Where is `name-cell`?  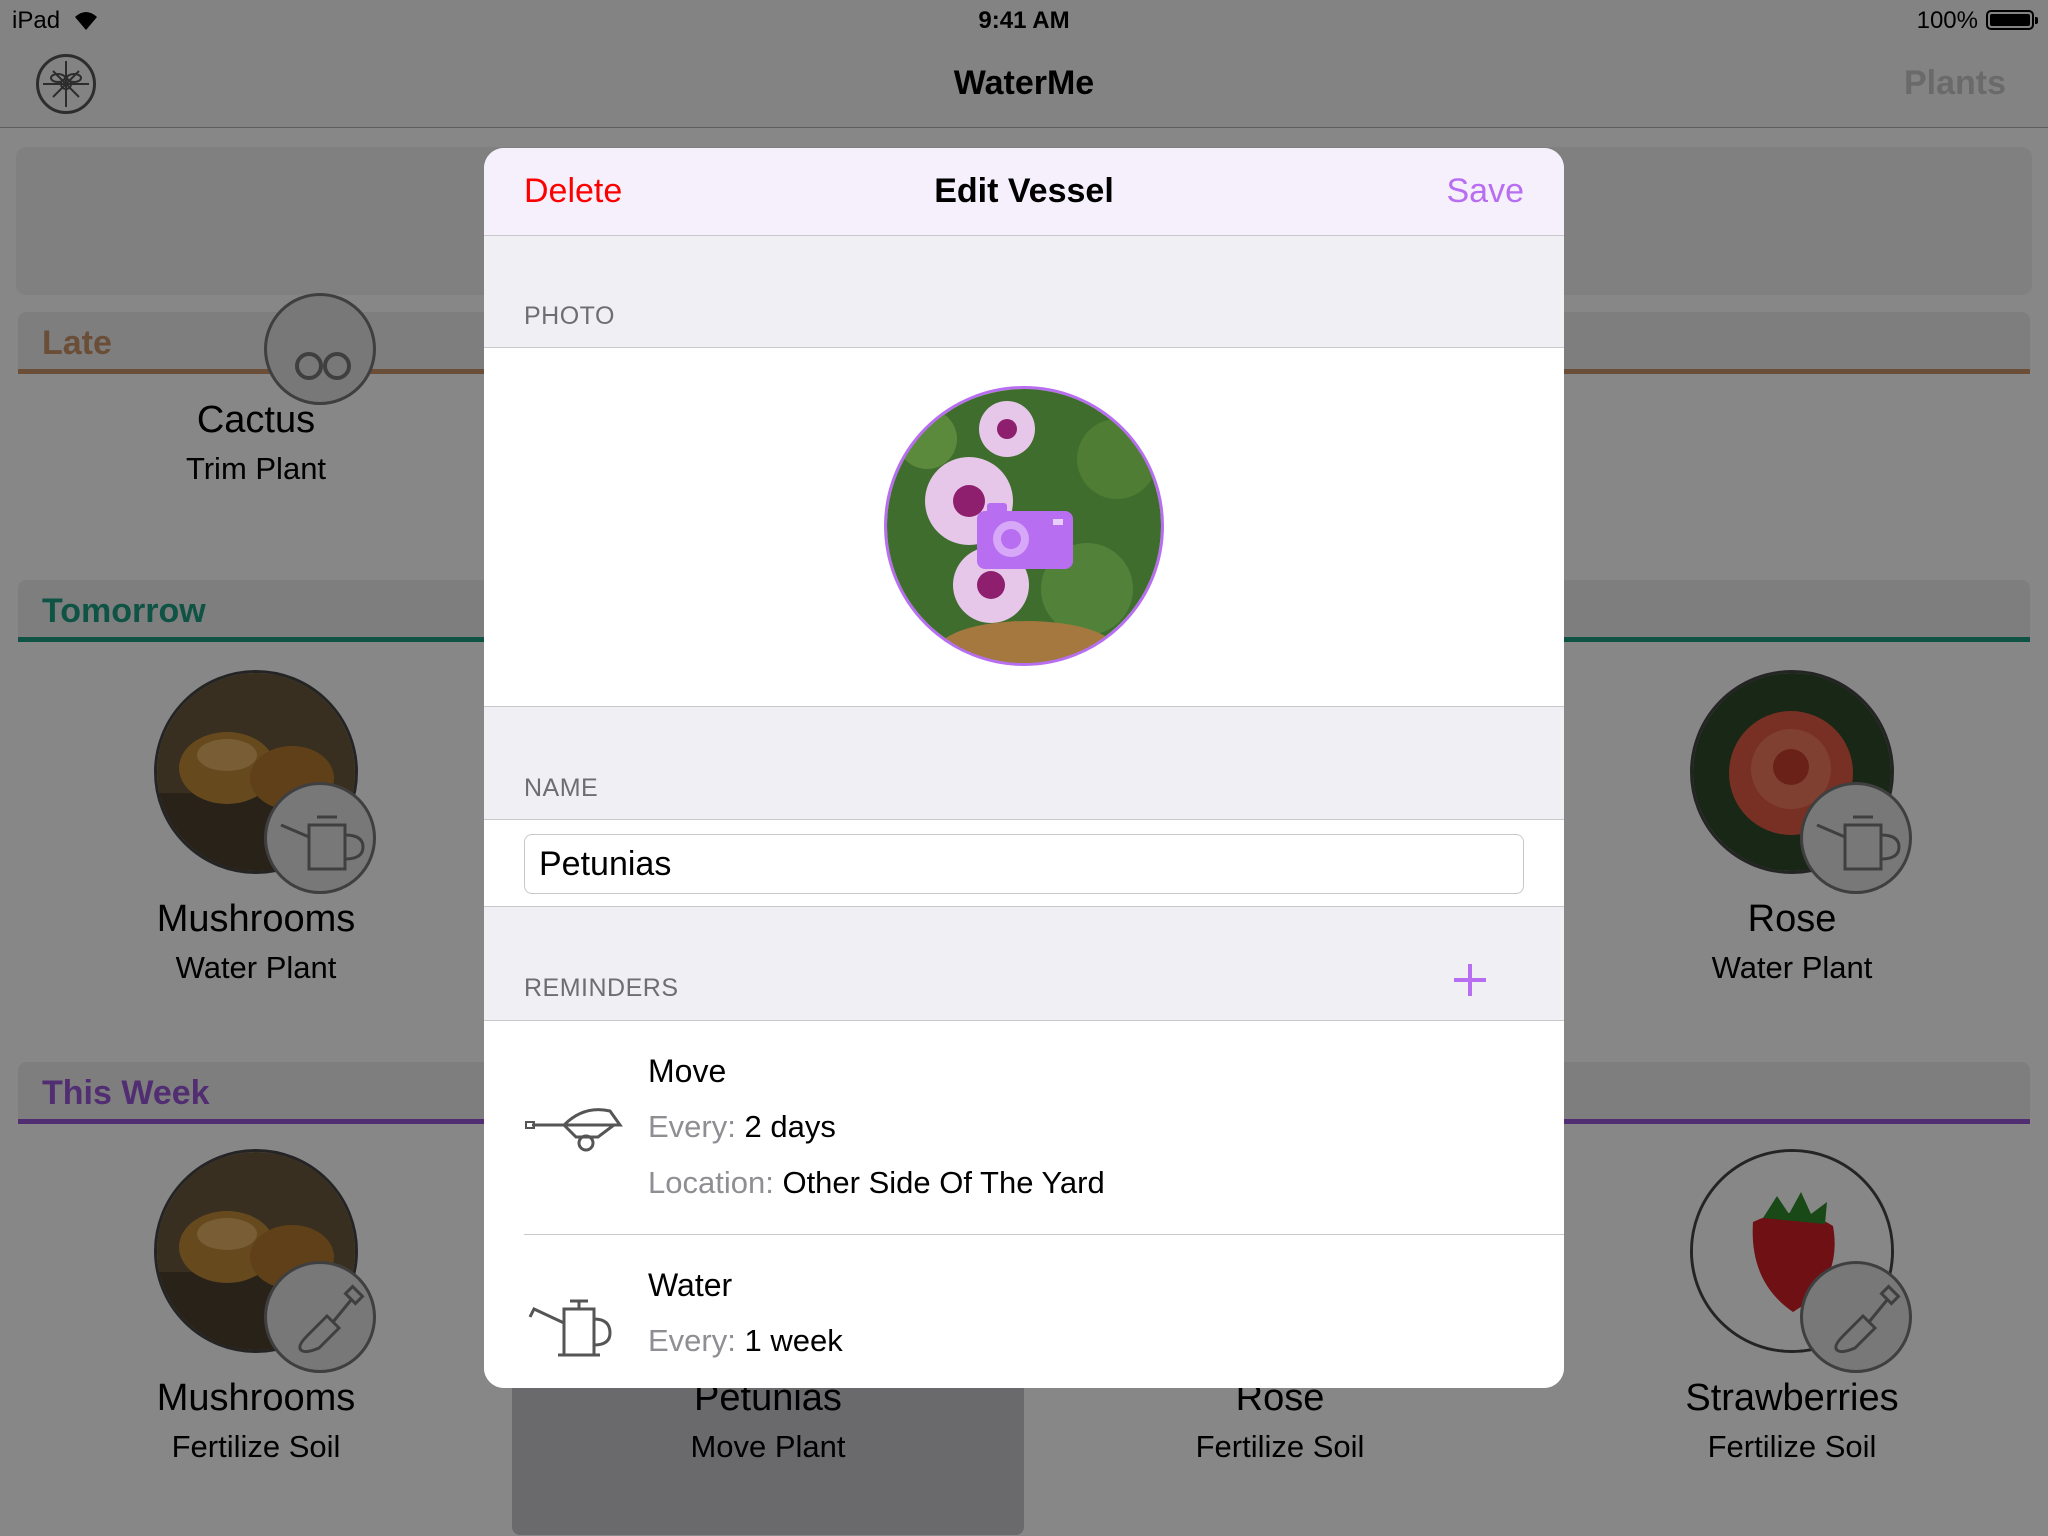
name-cell is located at coordinates (1024, 863).